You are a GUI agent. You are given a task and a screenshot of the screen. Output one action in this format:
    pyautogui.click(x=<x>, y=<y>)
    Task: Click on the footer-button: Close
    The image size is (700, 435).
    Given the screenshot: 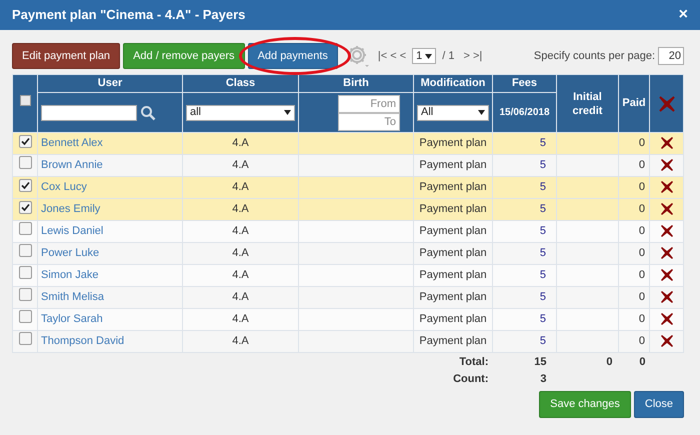 What is the action you would take?
    pyautogui.click(x=659, y=404)
    